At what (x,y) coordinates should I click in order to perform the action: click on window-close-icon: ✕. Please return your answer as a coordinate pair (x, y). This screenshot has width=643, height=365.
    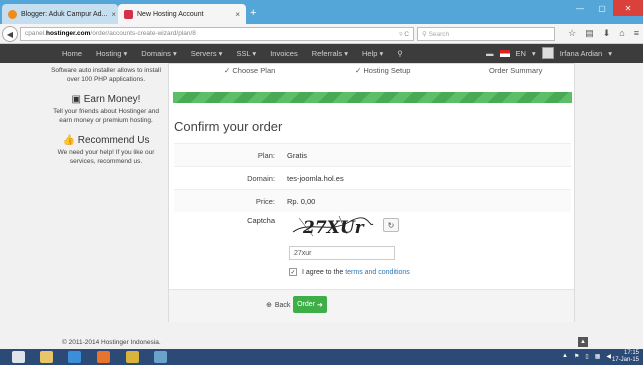
    Looking at the image, I should click on (628, 8).